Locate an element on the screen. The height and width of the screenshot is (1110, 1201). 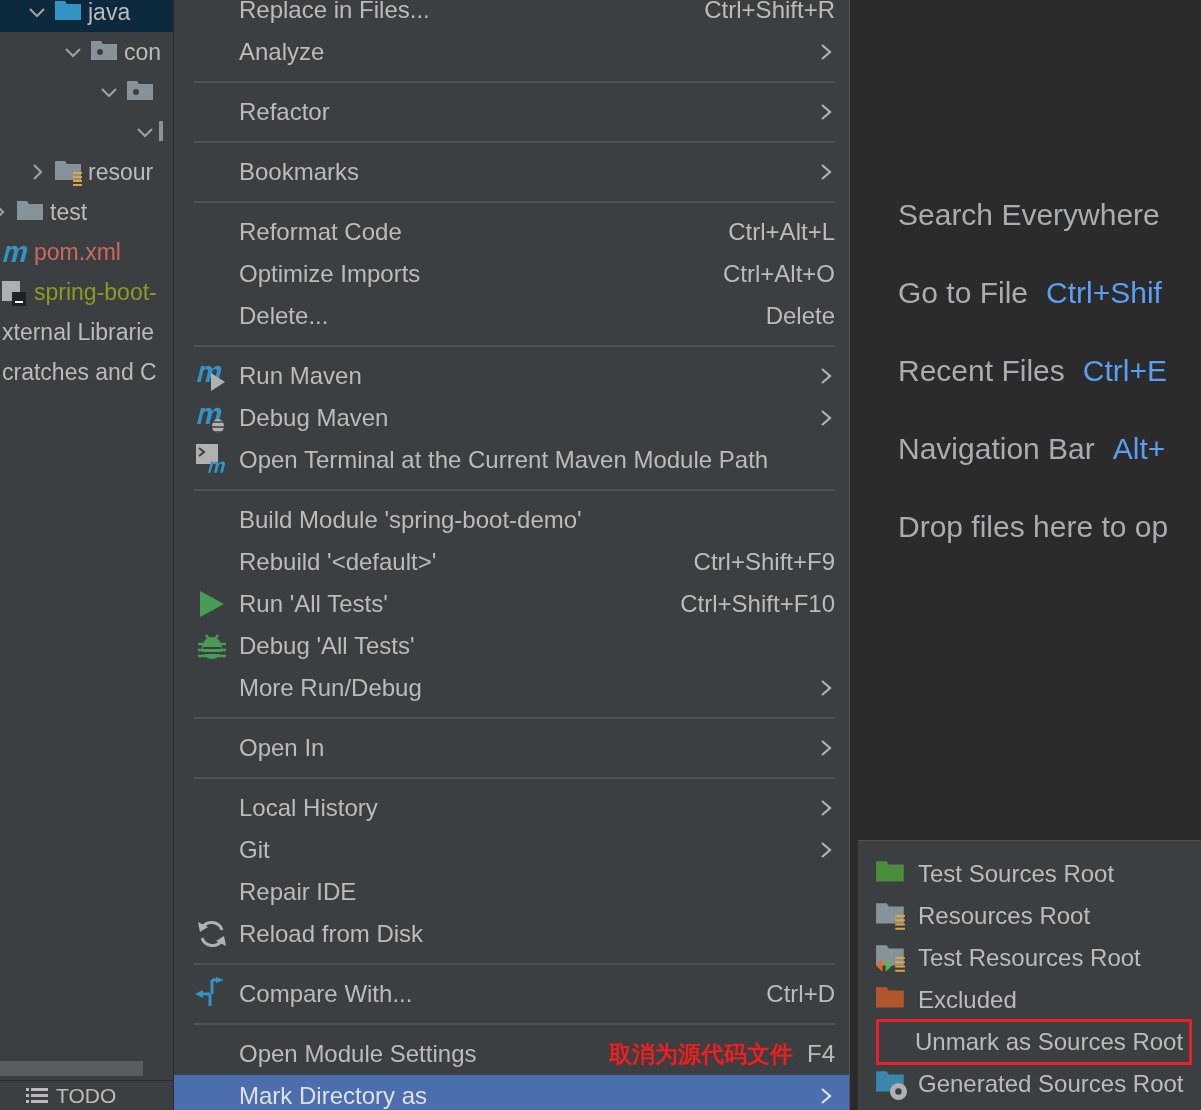
menu-item-label: Mark Directory as is located at coordinates (333, 1095).